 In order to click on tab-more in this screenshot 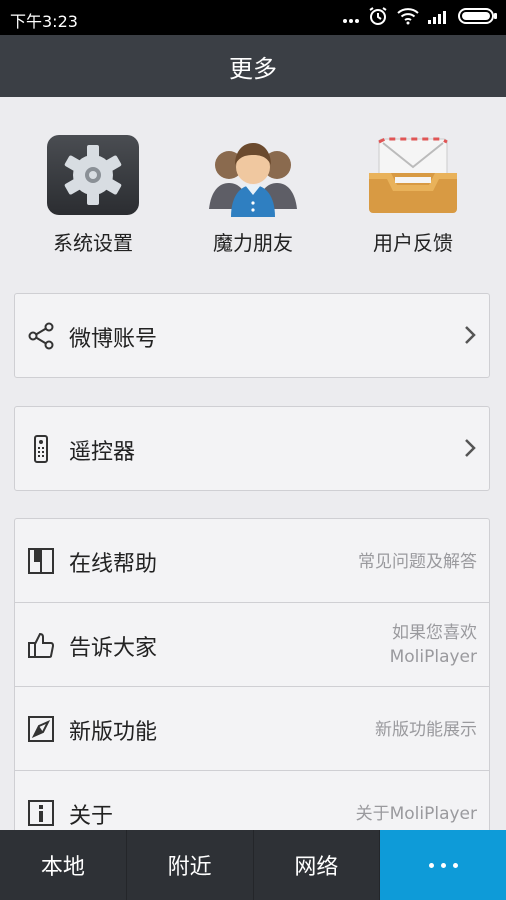, I will do `click(443, 865)`.